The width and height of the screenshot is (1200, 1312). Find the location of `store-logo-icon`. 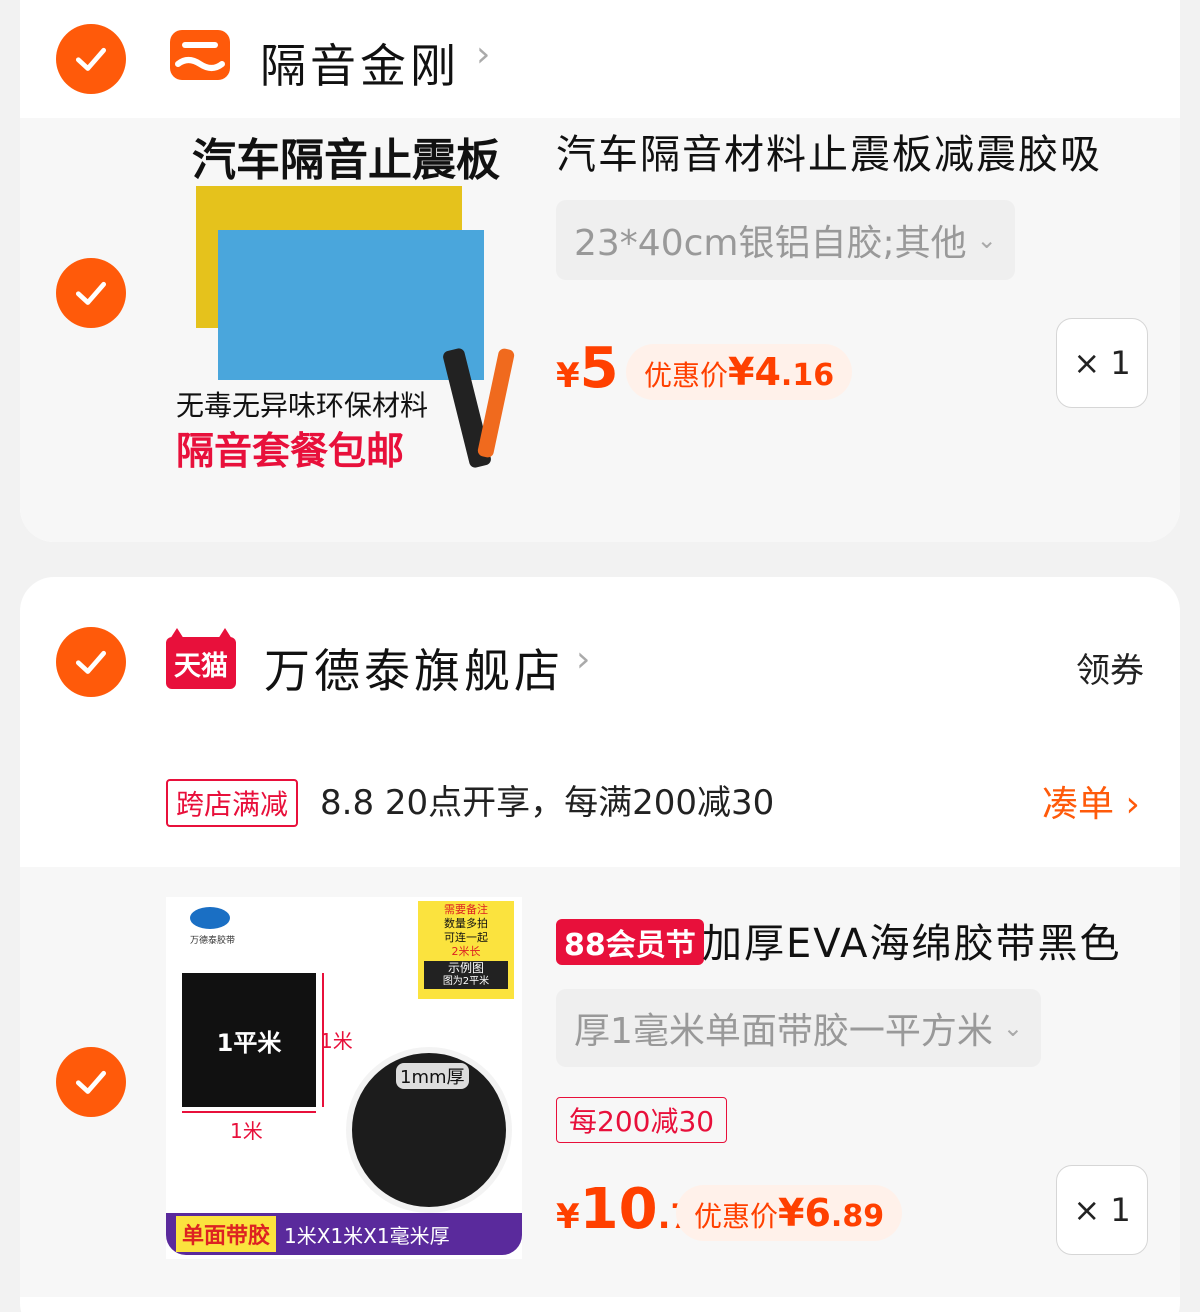

store-logo-icon is located at coordinates (200, 55).